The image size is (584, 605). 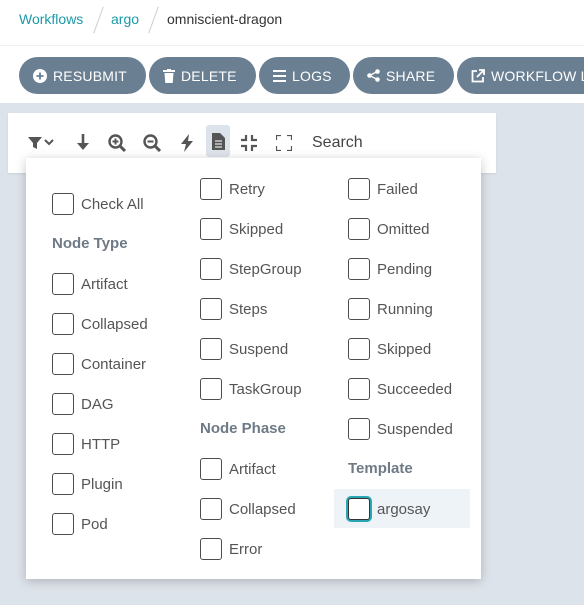 What do you see at coordinates (51, 19) in the screenshot?
I see `breadcrumb-workflows: Workflows` at bounding box center [51, 19].